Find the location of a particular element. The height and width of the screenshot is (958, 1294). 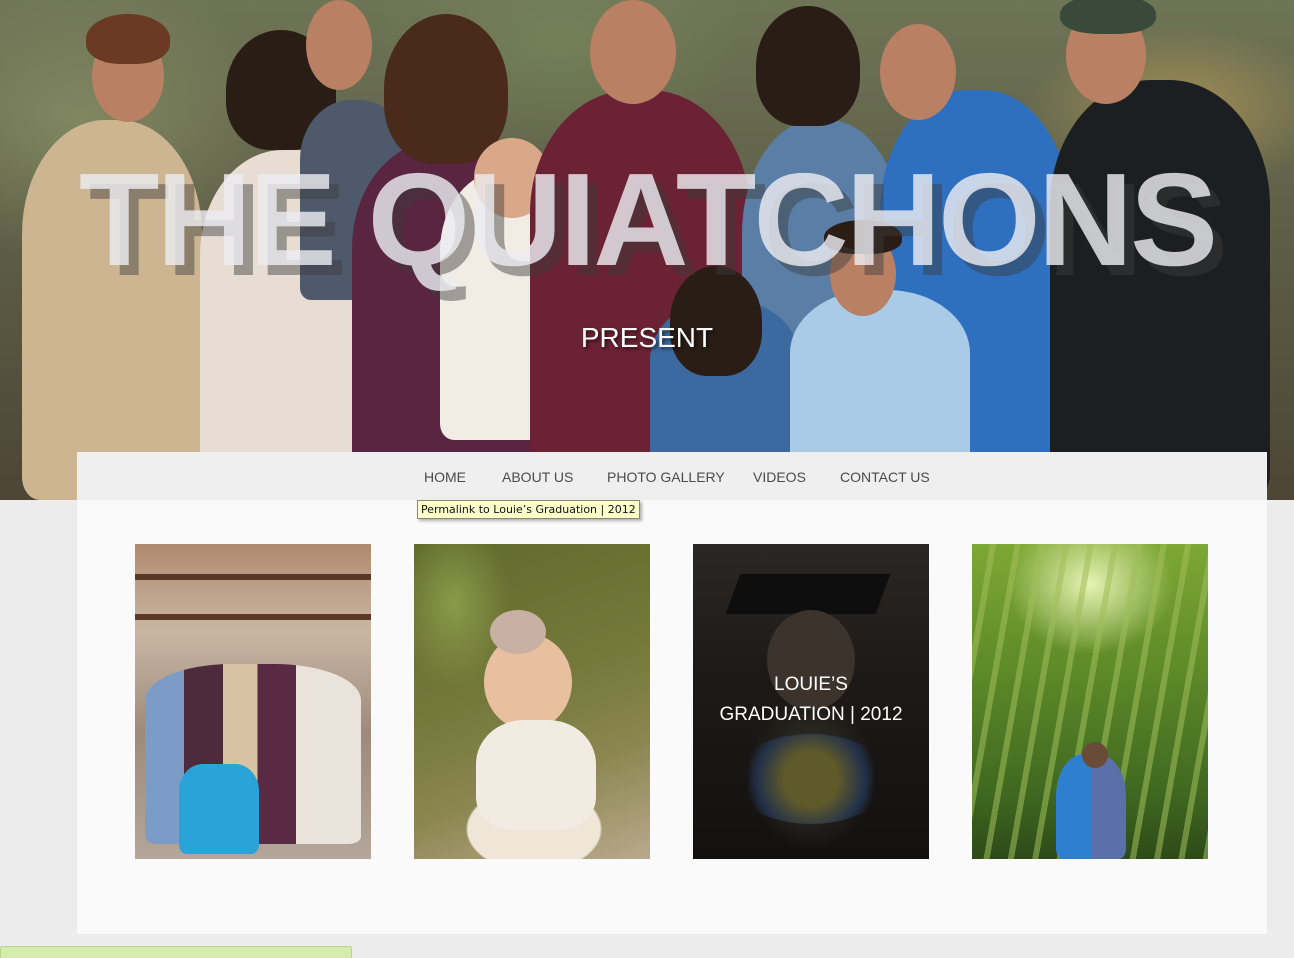

thumb-baby-bow is located at coordinates (518, 632).